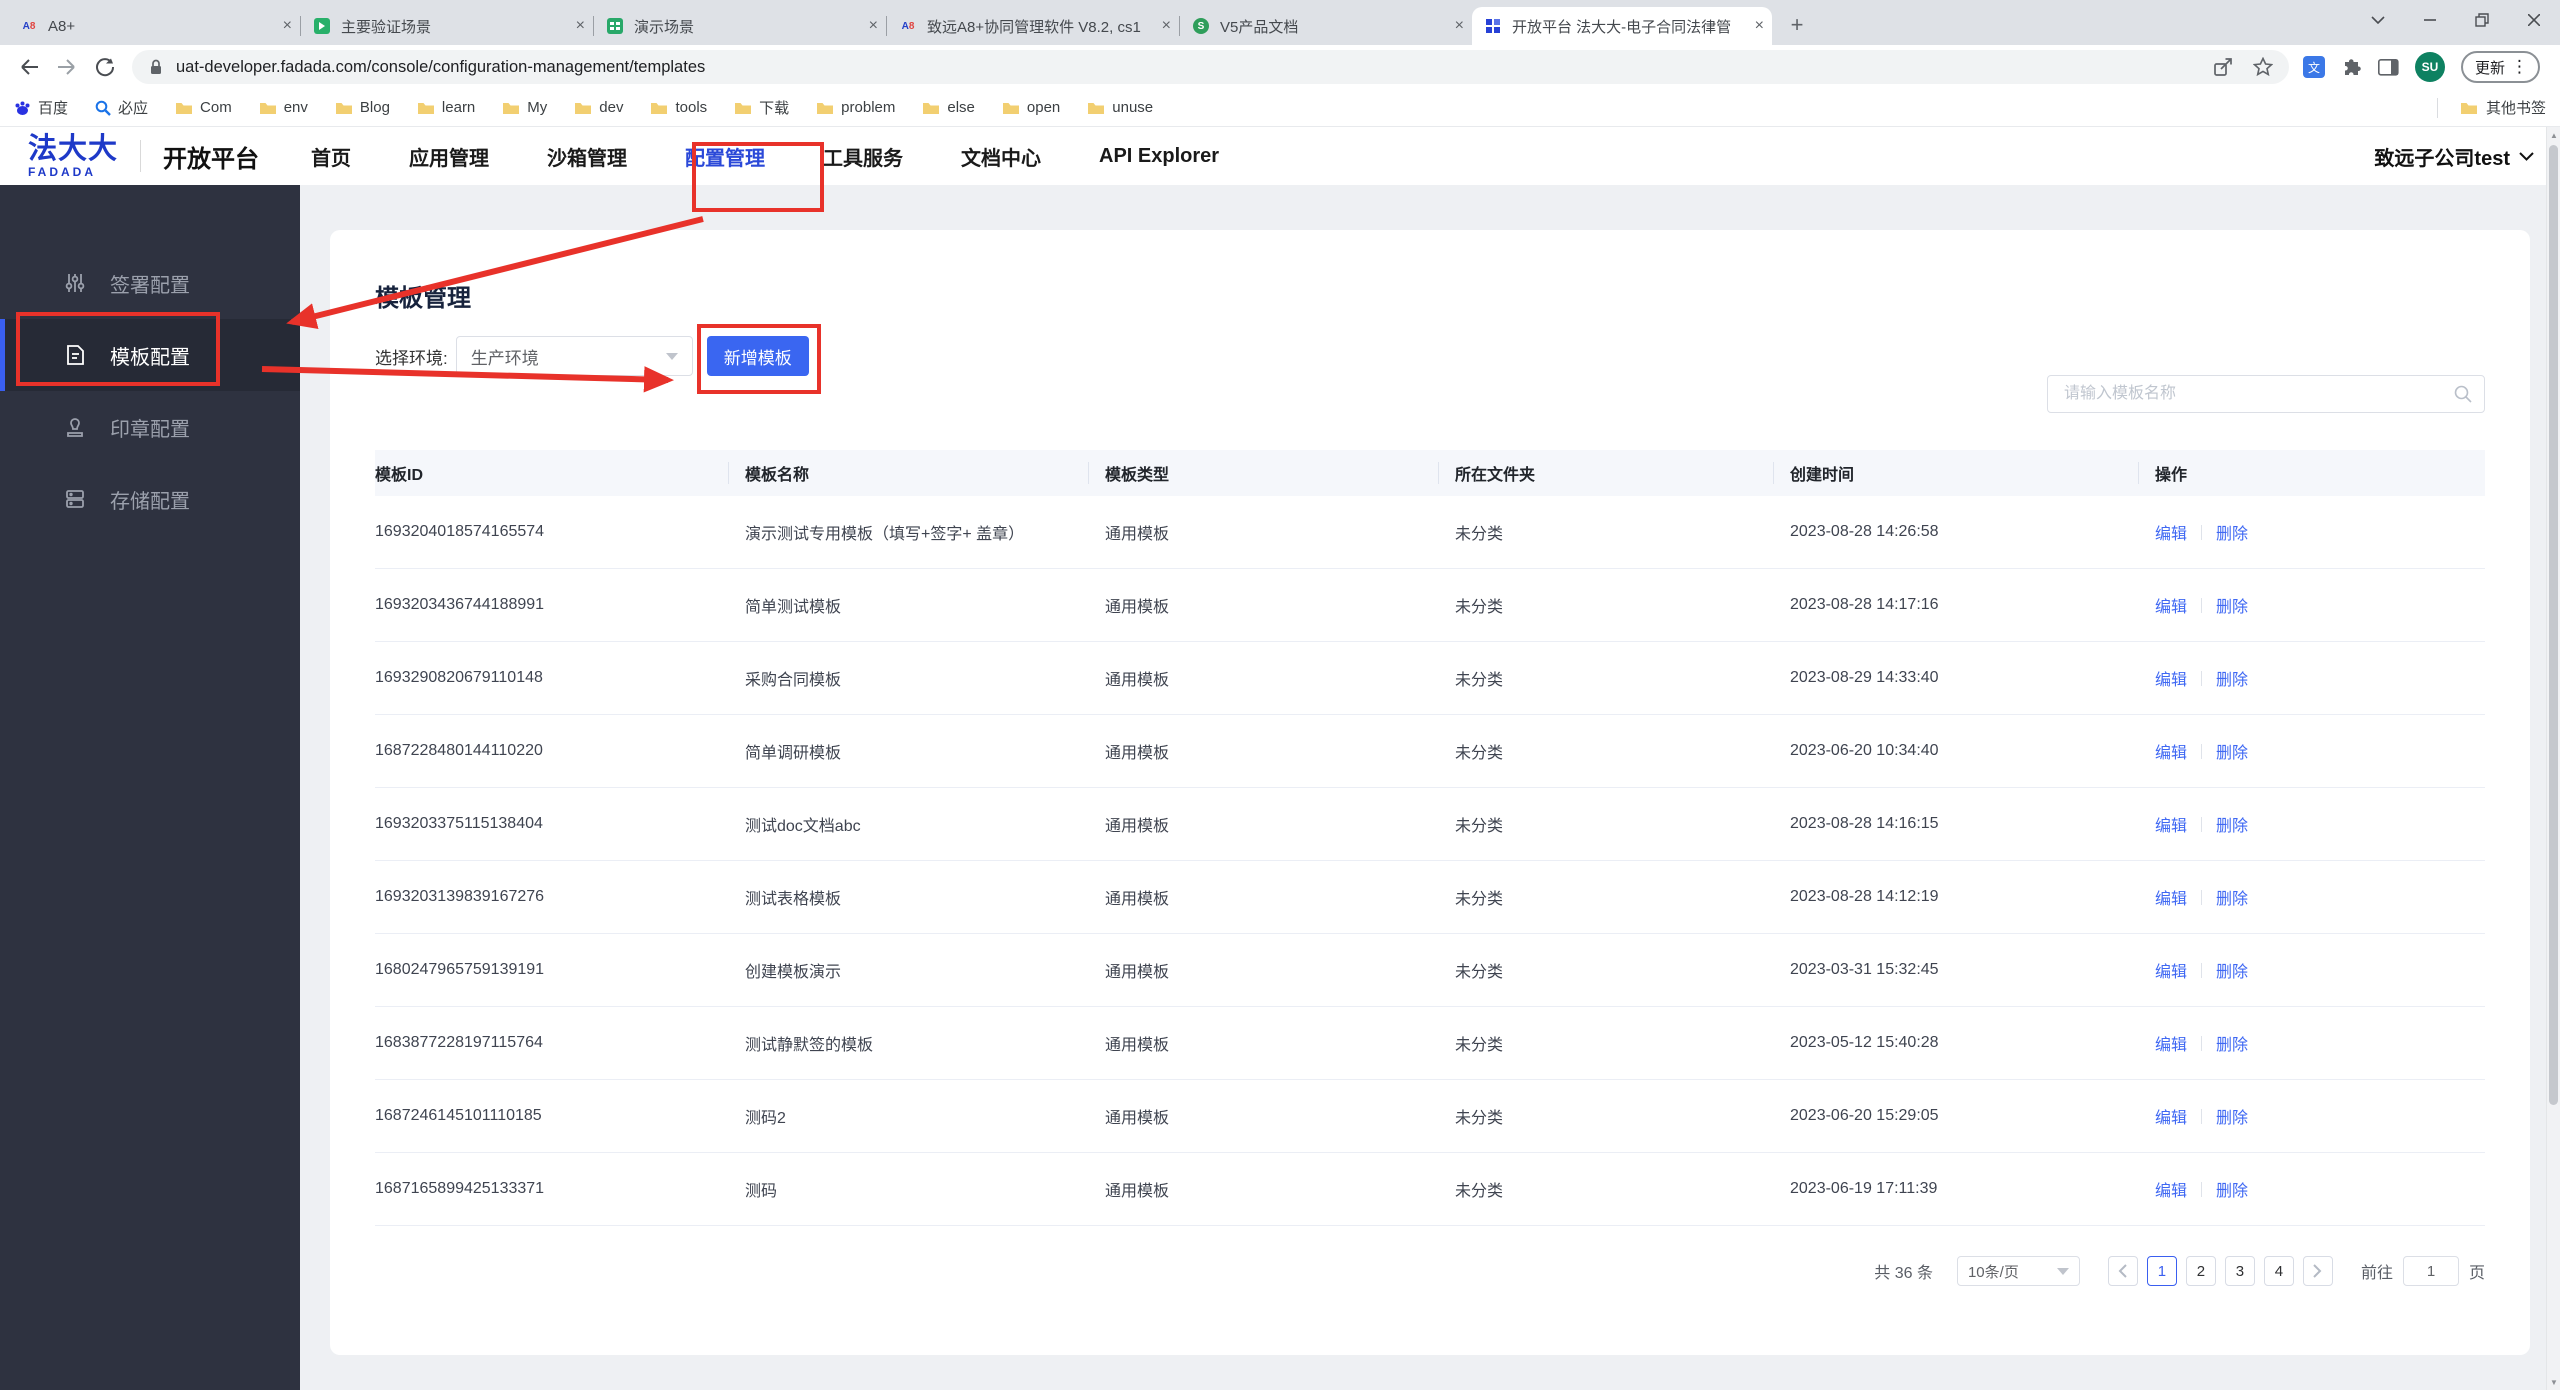 Image resolution: width=2560 pixels, height=1390 pixels. Describe the element at coordinates (2200, 1271) in the screenshot. I see `page-button-2: 2` at that location.